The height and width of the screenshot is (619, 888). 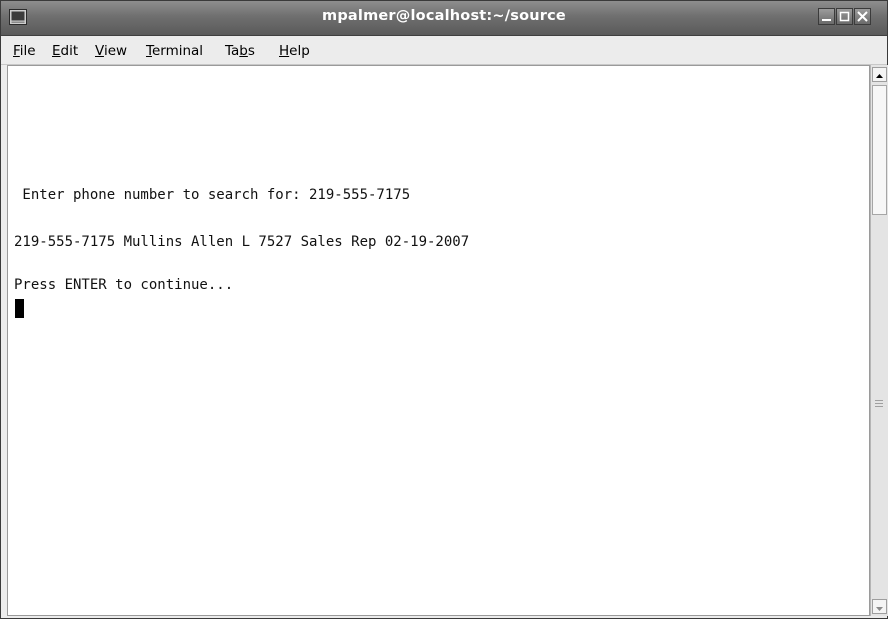 I want to click on scroll-thumb, so click(x=879, y=150).